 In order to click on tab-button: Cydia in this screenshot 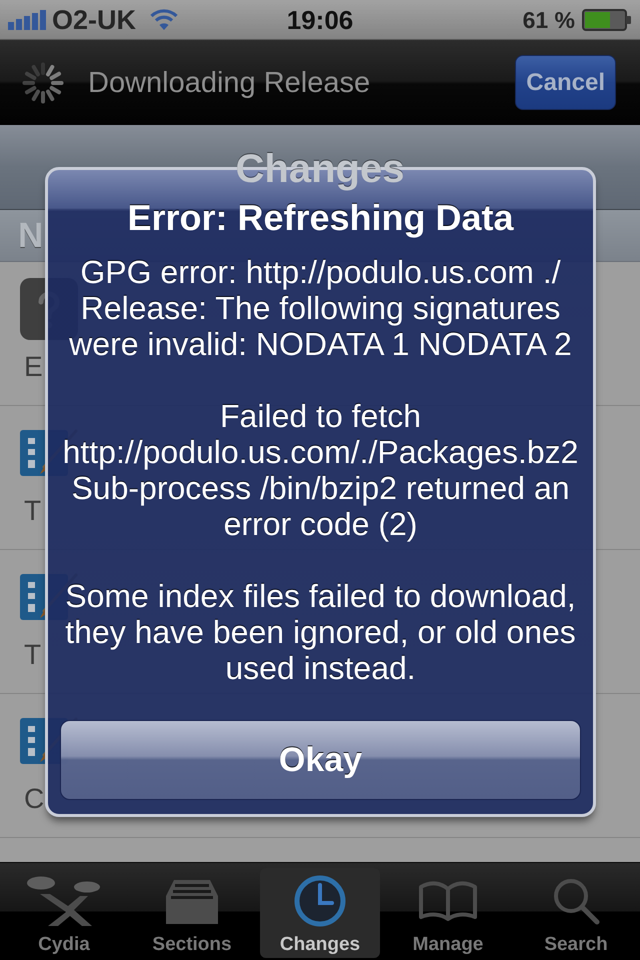, I will do `click(64, 913)`.